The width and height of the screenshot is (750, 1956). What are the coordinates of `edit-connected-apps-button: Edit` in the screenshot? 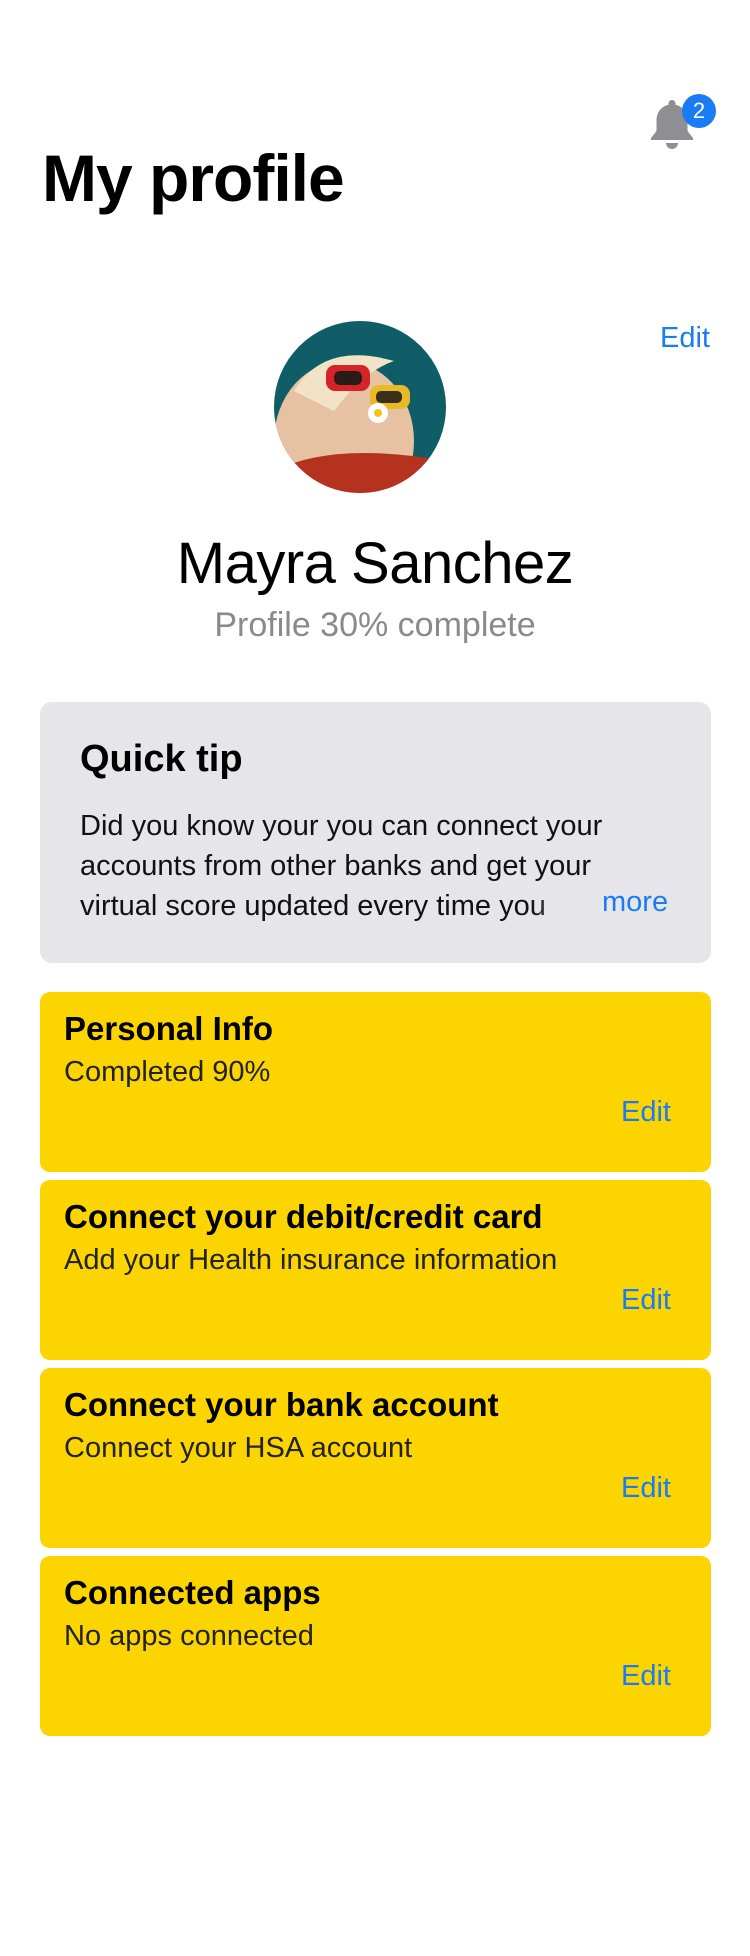 It's located at (646, 1676).